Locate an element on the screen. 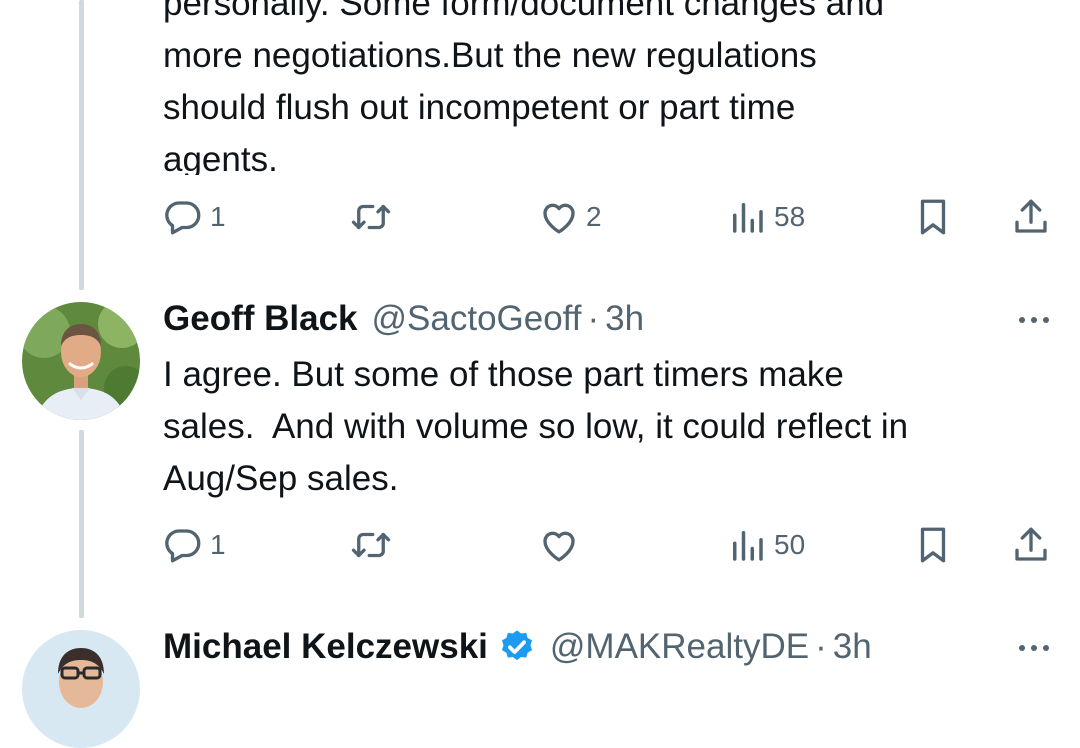 The image size is (1080, 748). views-button: 50 is located at coordinates (765, 545).